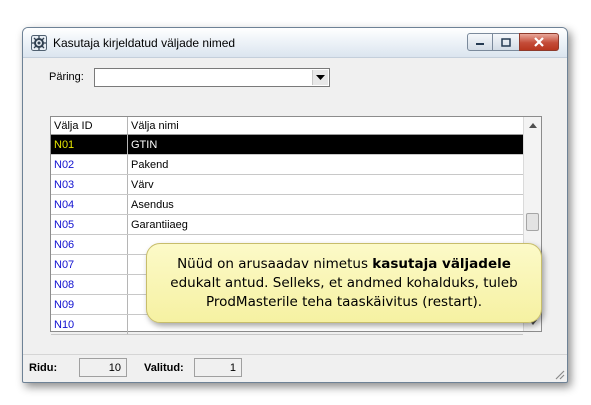 The image size is (591, 405). What do you see at coordinates (275, 263) in the screenshot?
I see `callout-text-1: Nüüd on arusaadav nimetus` at bounding box center [275, 263].